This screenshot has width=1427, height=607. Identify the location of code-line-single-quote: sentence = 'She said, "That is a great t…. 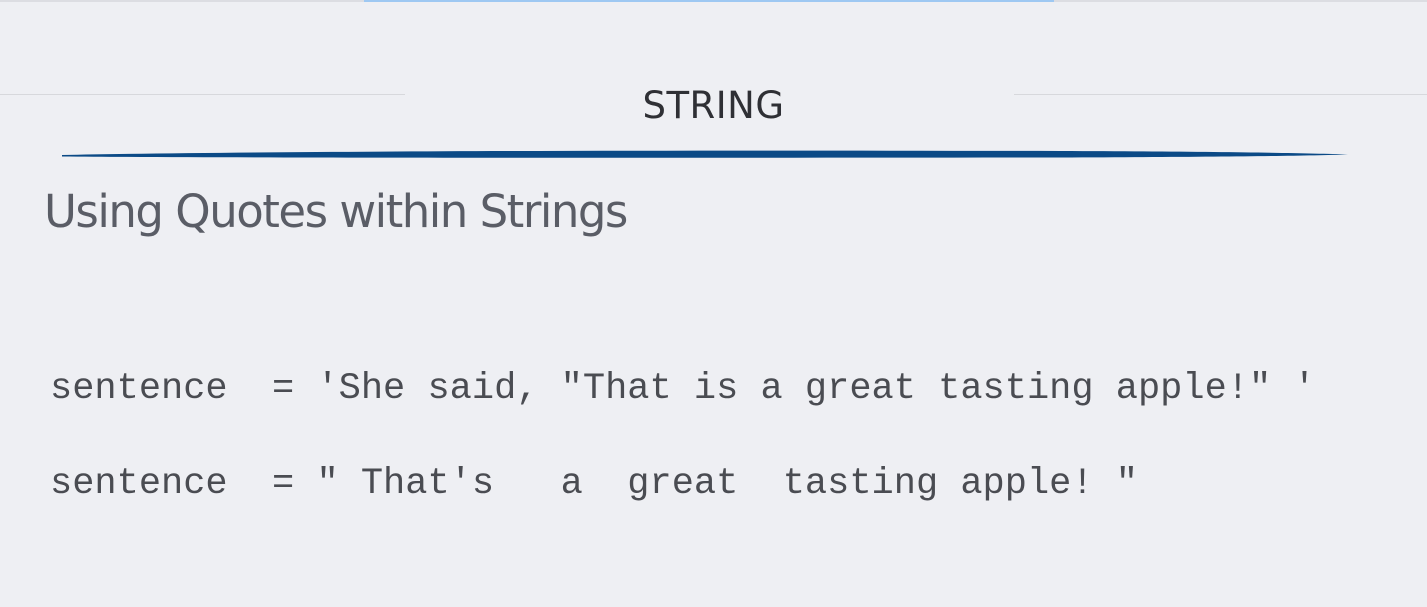
(683, 389).